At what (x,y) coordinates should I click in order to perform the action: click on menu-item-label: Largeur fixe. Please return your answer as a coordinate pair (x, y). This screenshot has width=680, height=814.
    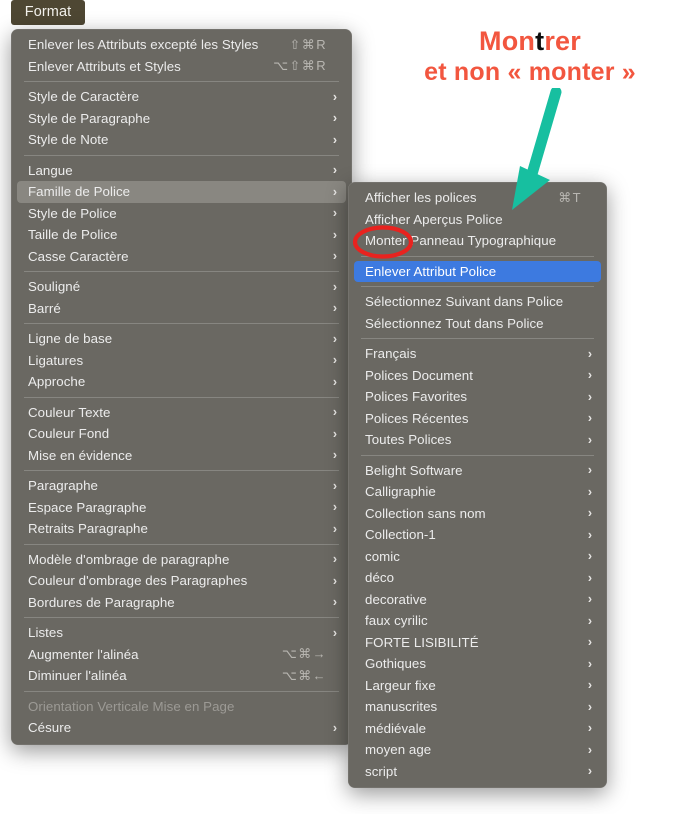
    Looking at the image, I should click on (400, 685).